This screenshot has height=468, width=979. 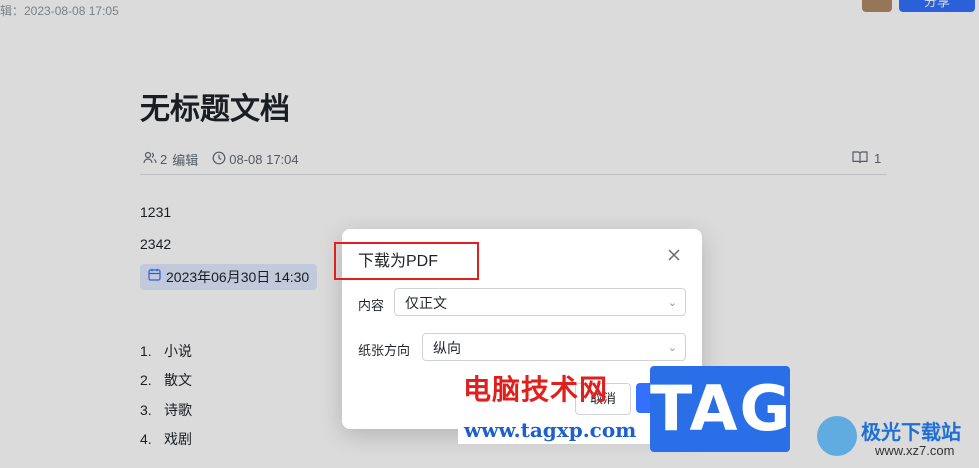 I want to click on orientation-select: 纵向 ⌄, so click(x=554, y=347).